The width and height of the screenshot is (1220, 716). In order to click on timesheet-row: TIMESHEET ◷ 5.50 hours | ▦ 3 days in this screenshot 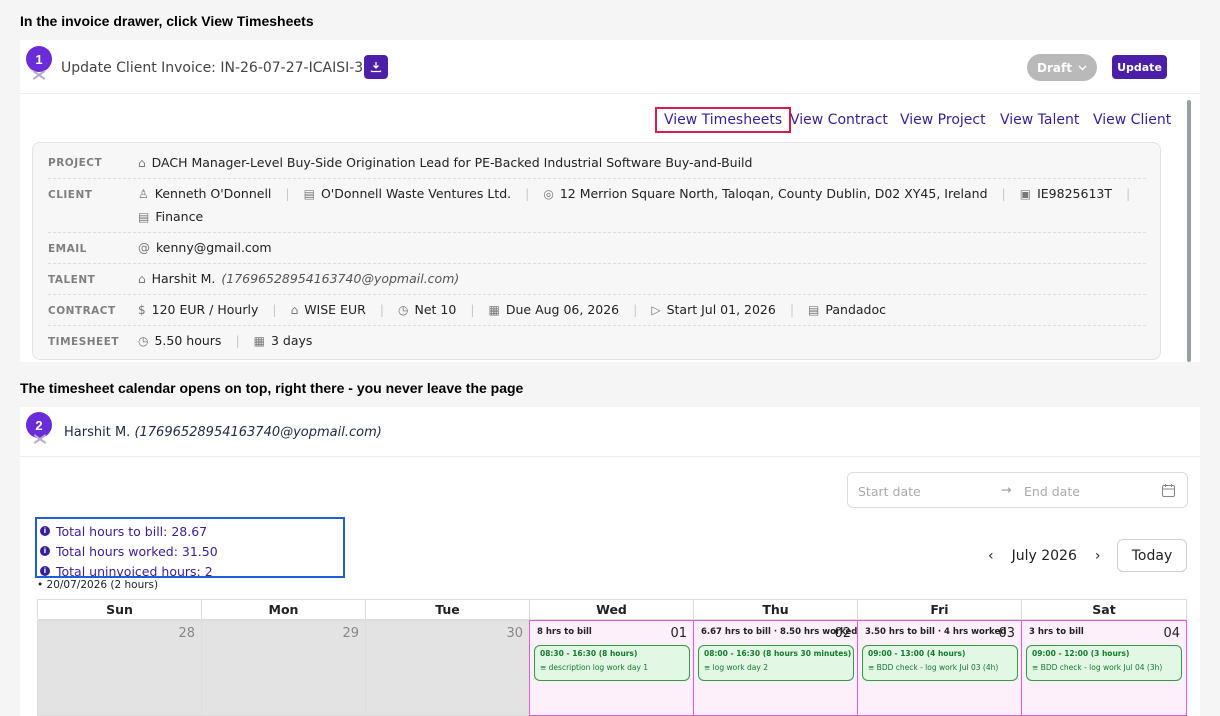, I will do `click(180, 340)`.